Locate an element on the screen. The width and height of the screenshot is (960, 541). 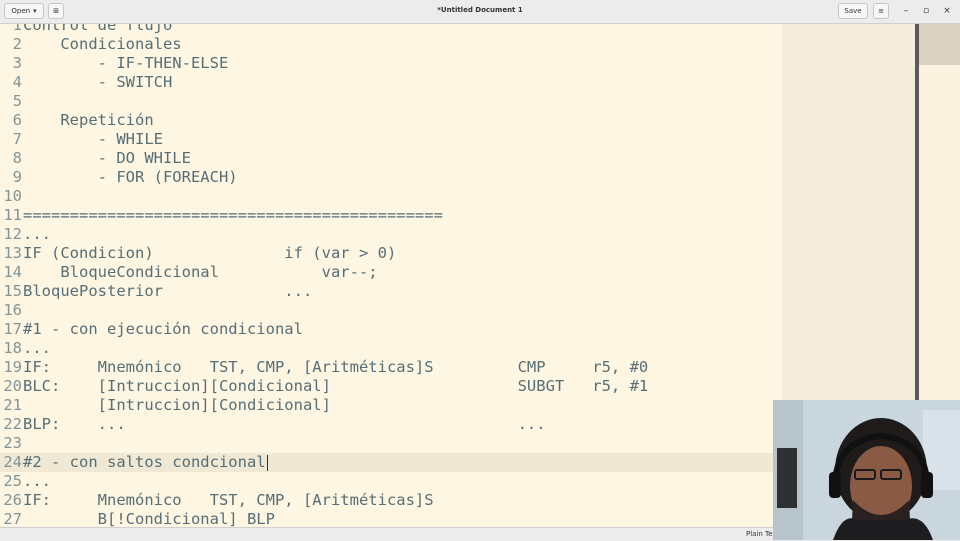
line-number: 10 is located at coordinates (12, 196).